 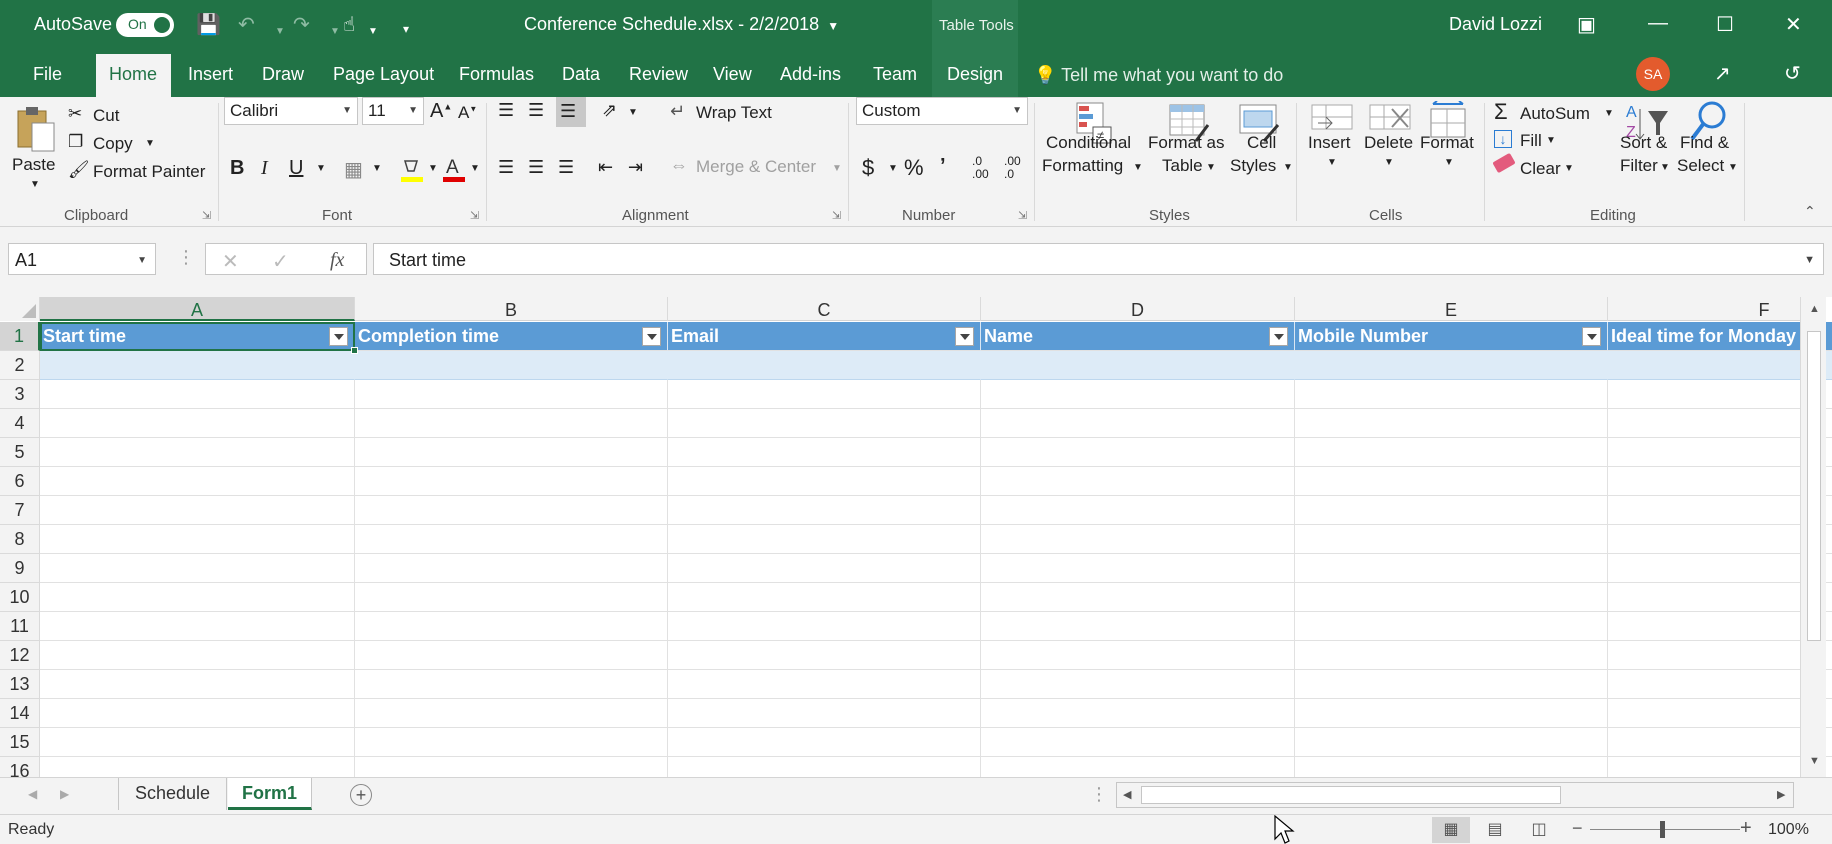 What do you see at coordinates (1332, 162) in the screenshot?
I see `insert-dropdown-icon: ▼` at bounding box center [1332, 162].